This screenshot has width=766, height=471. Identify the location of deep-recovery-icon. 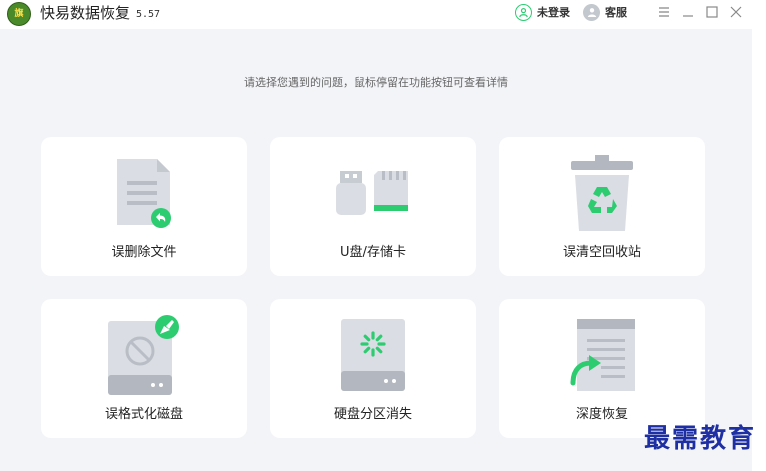
(602, 355).